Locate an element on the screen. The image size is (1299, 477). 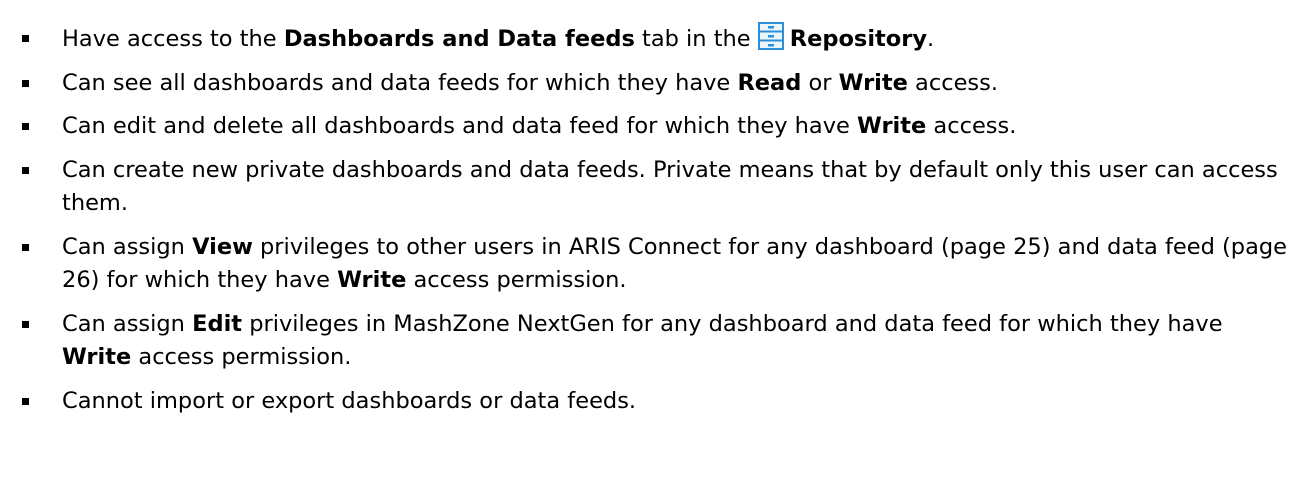
repository-icon is located at coordinates (770, 36).